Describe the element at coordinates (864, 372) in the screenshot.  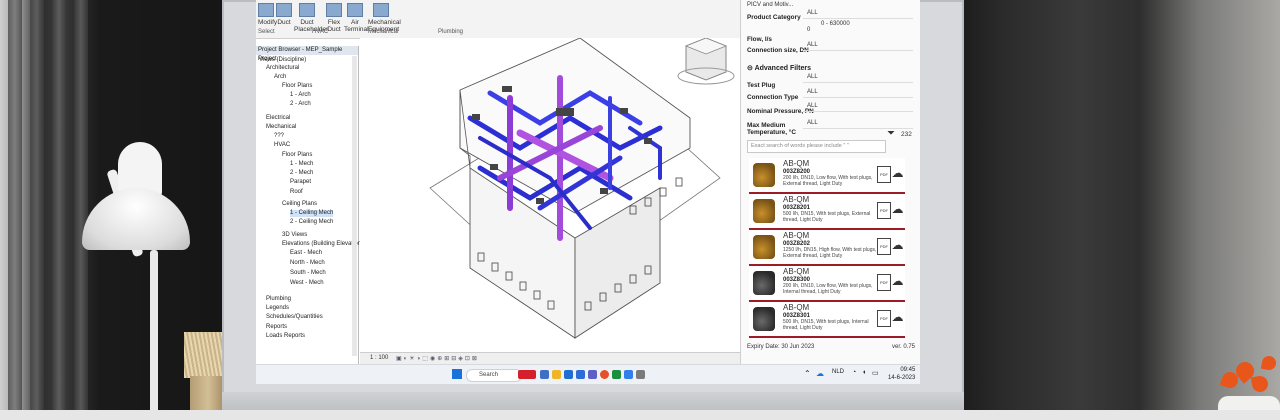
I see `volume-icon: ◖` at that location.